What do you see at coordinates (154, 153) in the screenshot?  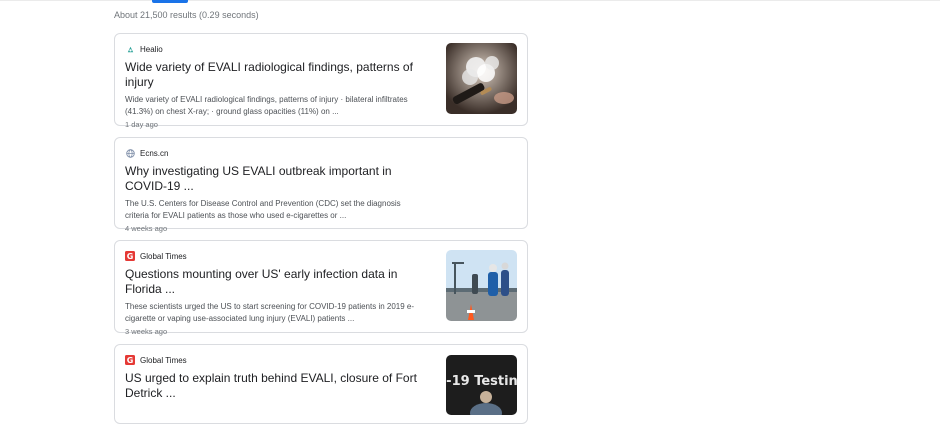 I see `source-name: Ecns.cn` at bounding box center [154, 153].